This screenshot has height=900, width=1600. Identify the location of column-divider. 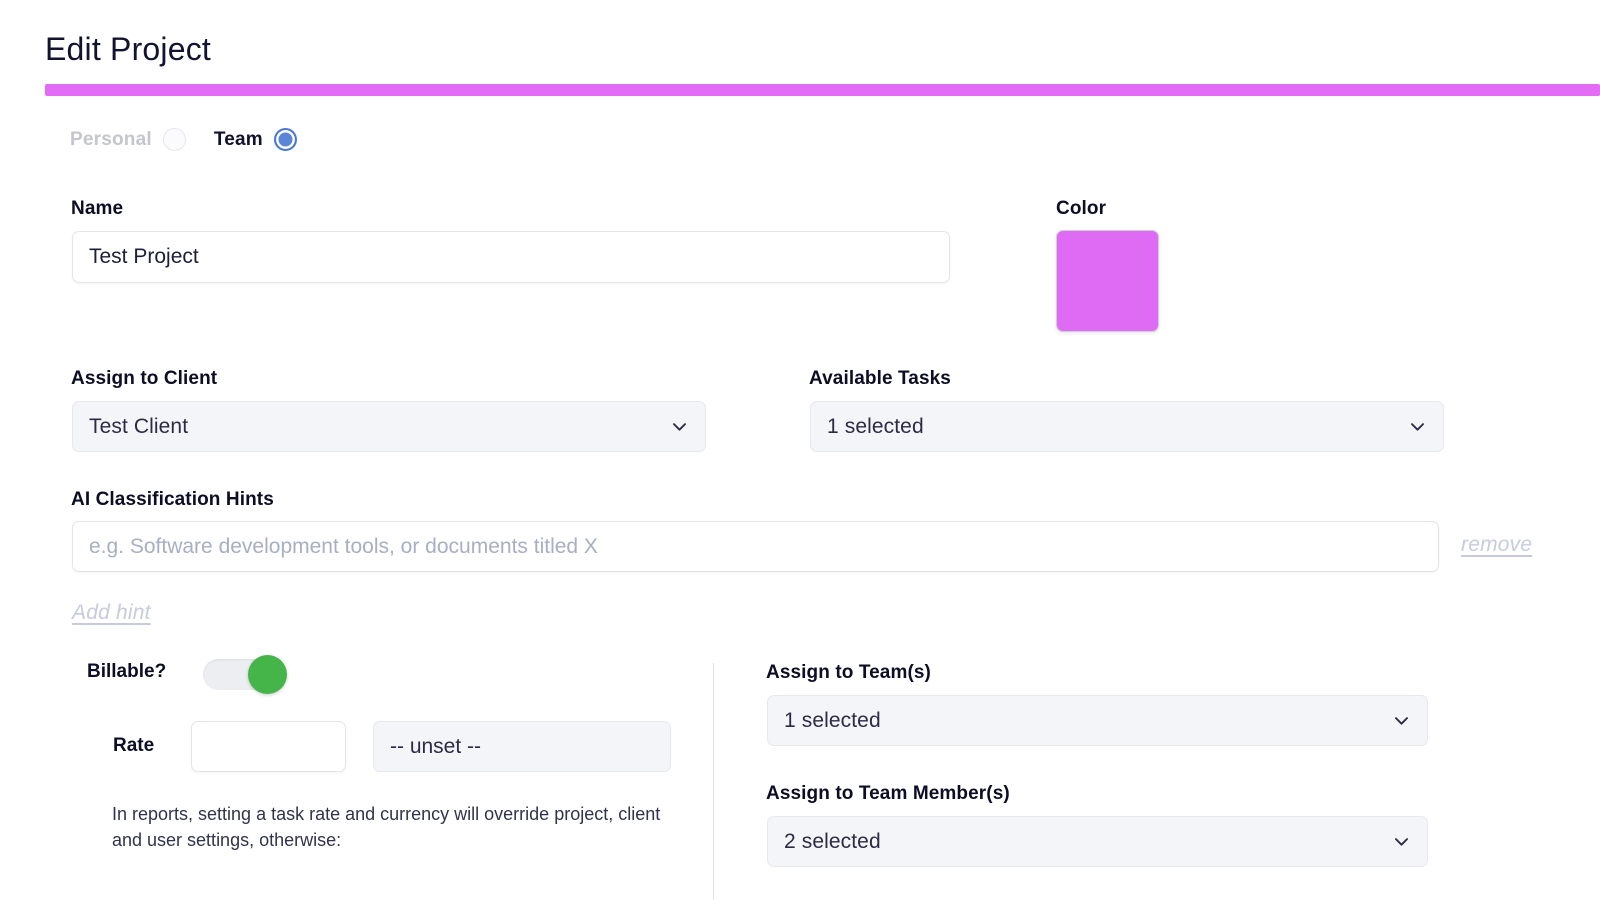
(713, 781).